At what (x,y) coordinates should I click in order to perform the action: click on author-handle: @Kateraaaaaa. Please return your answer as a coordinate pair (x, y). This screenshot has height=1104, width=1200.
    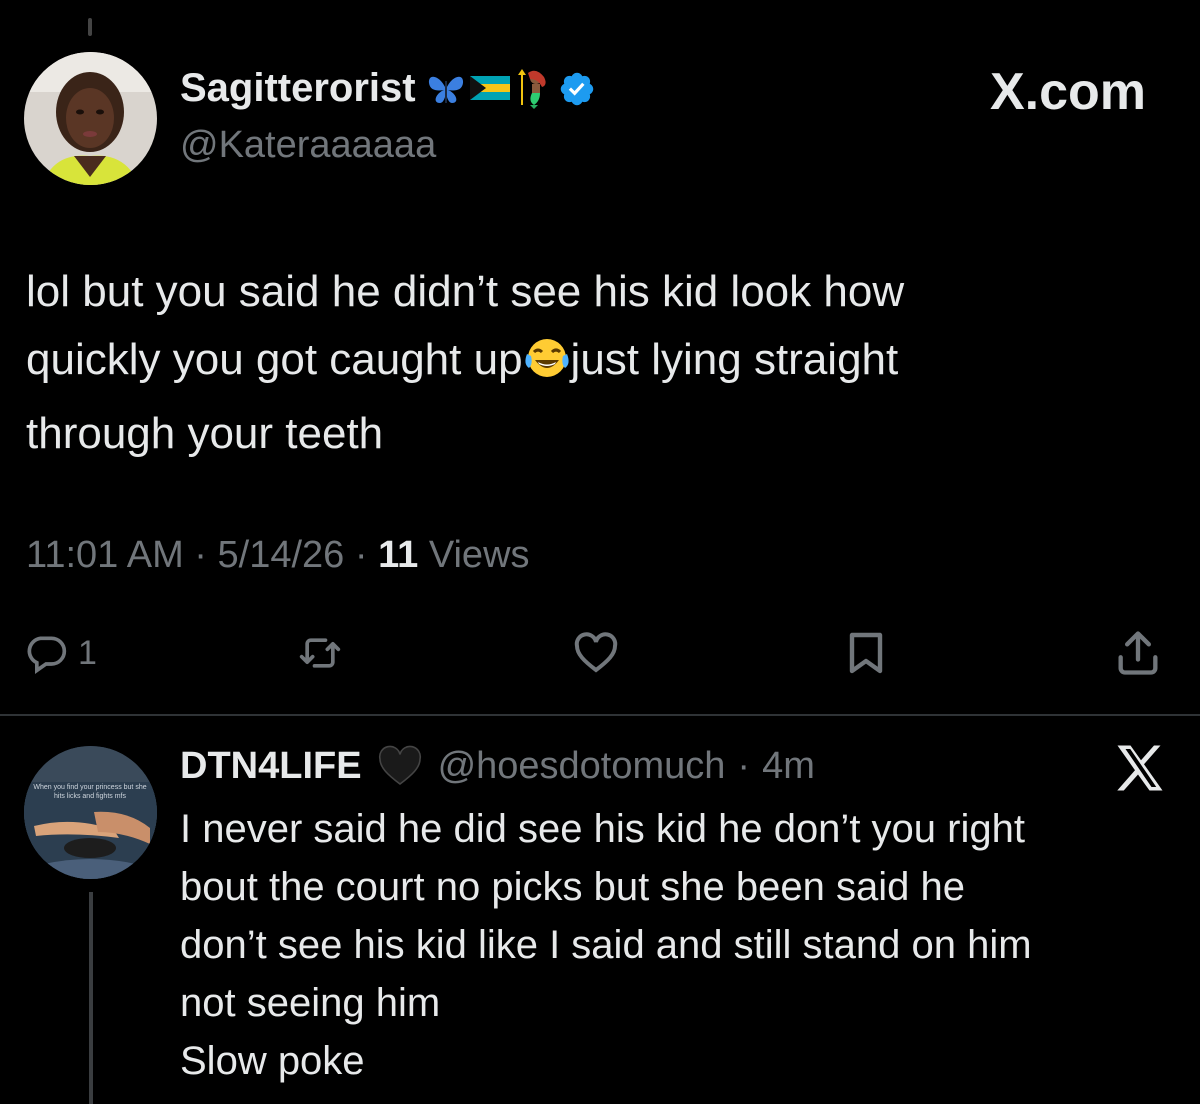
    Looking at the image, I should click on (308, 145).